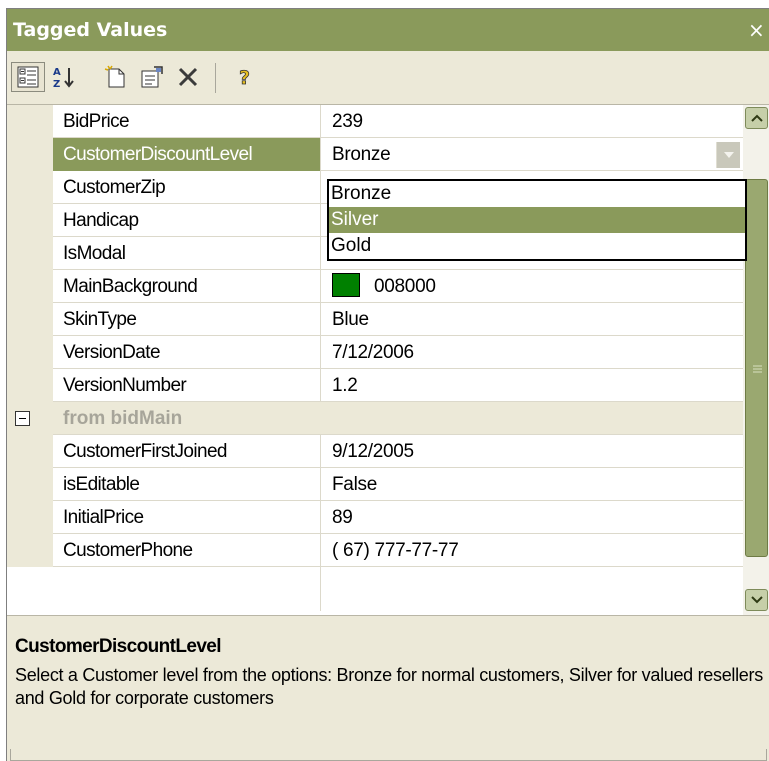 Image resolution: width=769 pixels, height=761 pixels. I want to click on categorized-icon, so click(28, 77).